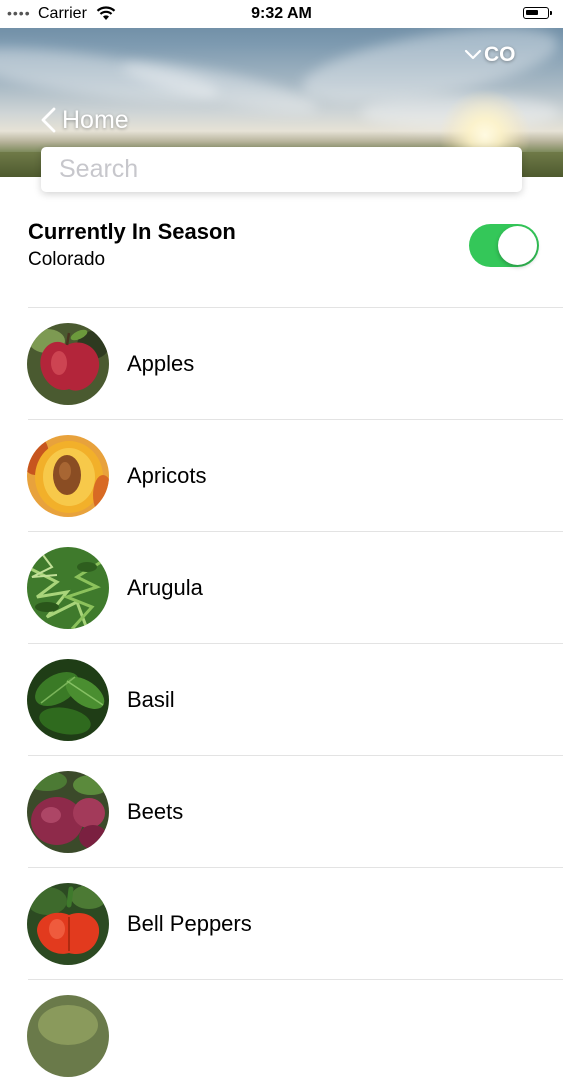 This screenshot has width=563, height=1091. I want to click on produce-image, so click(68, 1036).